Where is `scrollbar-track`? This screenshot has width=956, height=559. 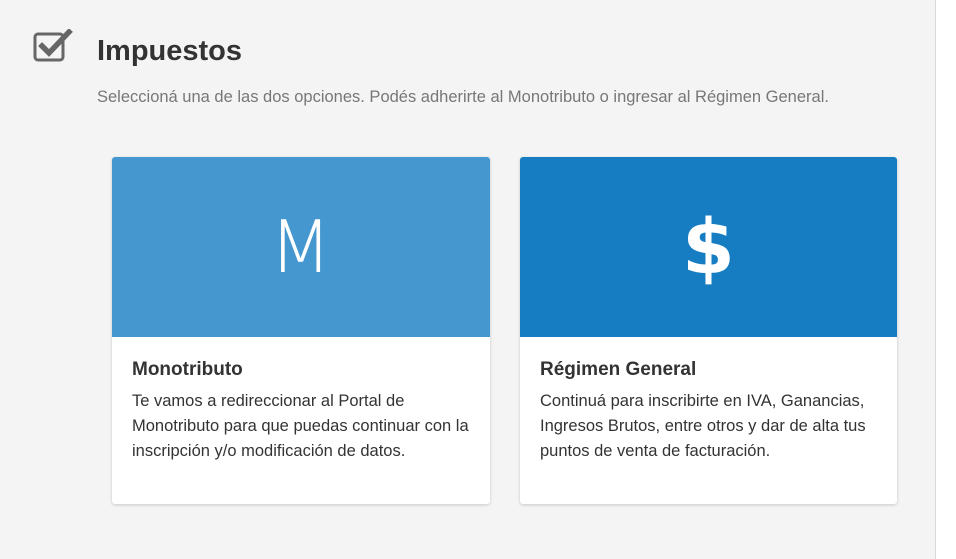
scrollbar-track is located at coordinates (945, 279).